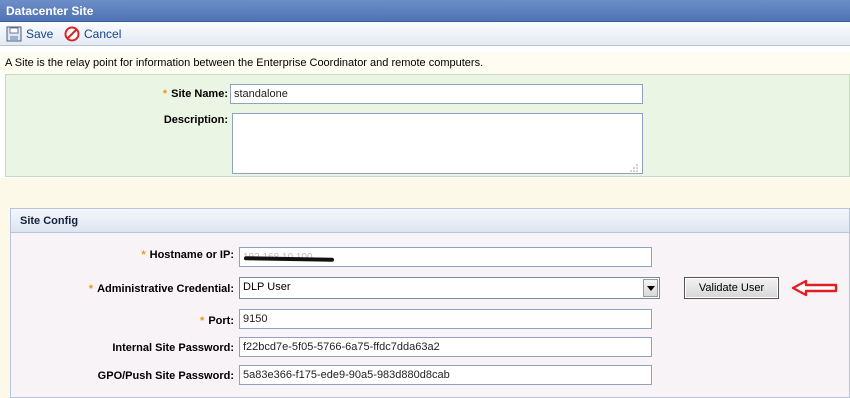 This screenshot has height=398, width=850. Describe the element at coordinates (445, 257) in the screenshot. I see `hostname-input: 192.168.10.100` at that location.